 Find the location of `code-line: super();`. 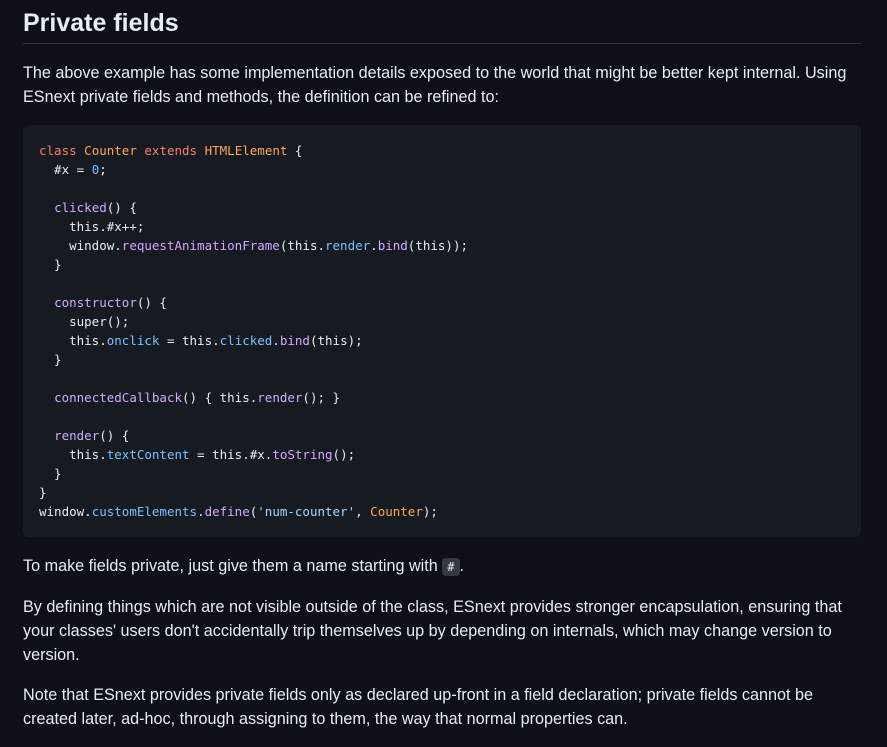

code-line: super(); is located at coordinates (84, 321).